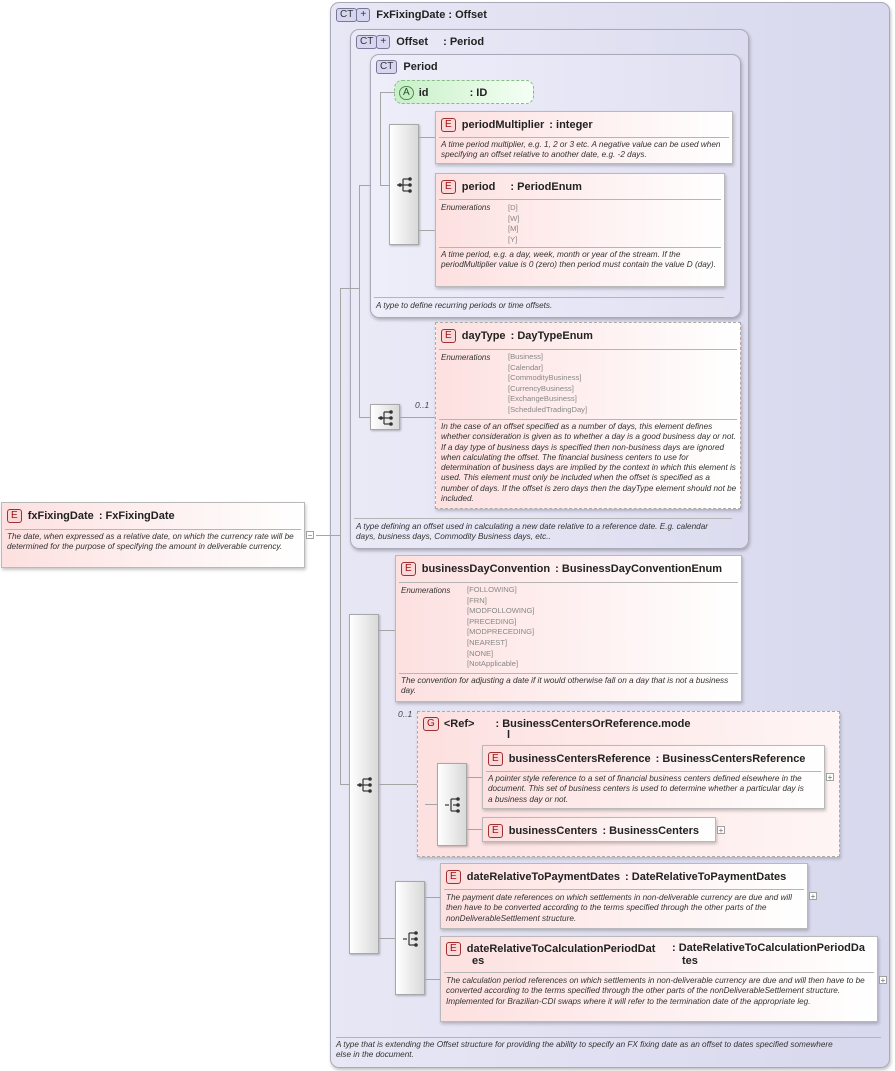 This screenshot has height=1071, width=895. I want to click on element-type: : DateRelativeToCalculationPeriodDa, so click(768, 948).